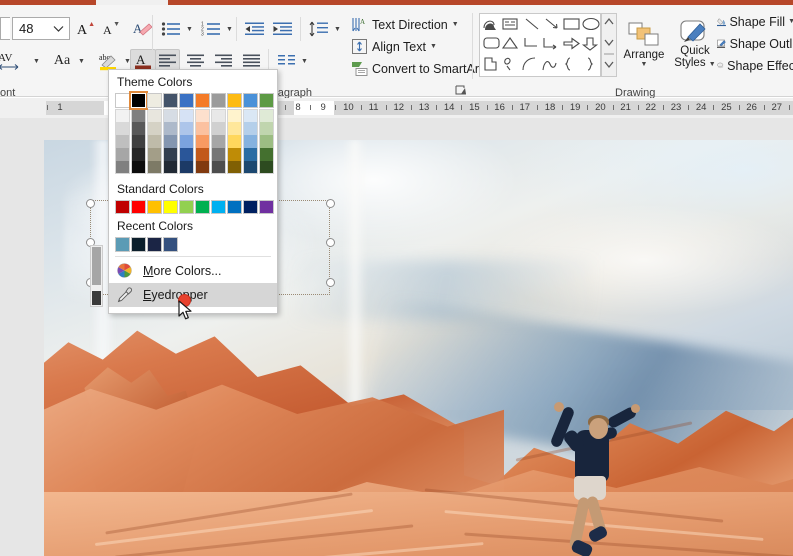 The height and width of the screenshot is (556, 793). What do you see at coordinates (189, 29) in the screenshot?
I see `bullets-caret-icon: ▼` at bounding box center [189, 29].